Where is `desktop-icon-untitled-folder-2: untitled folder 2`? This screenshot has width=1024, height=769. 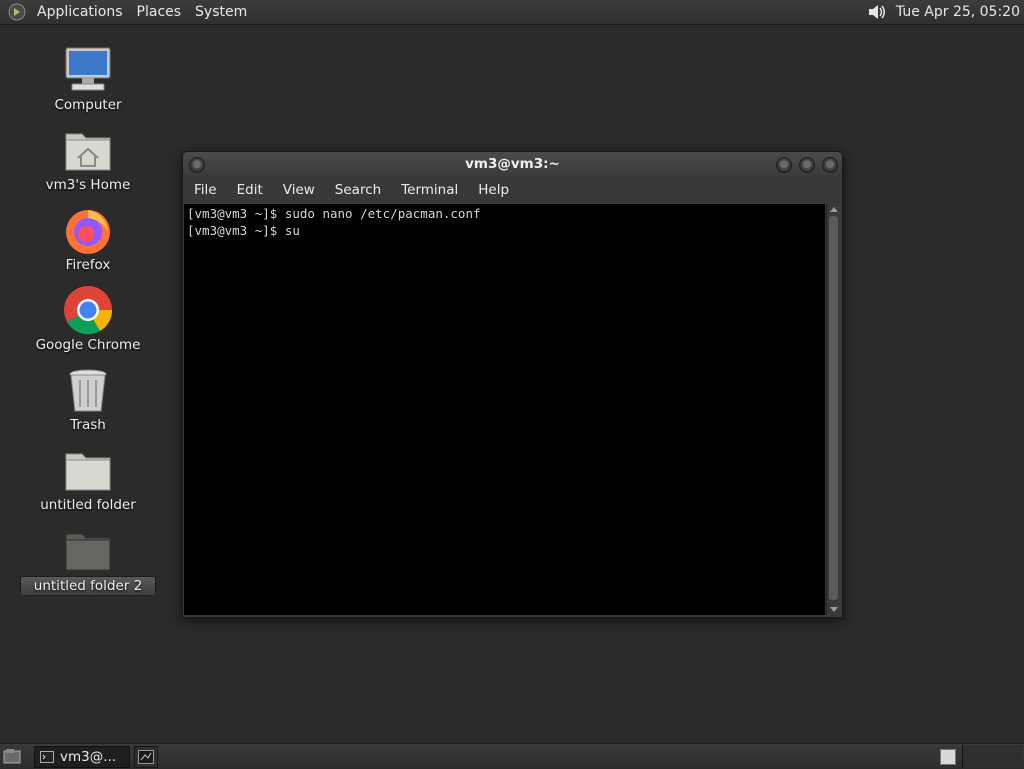 desktop-icon-untitled-folder-2: untitled folder 2 is located at coordinates (88, 560).